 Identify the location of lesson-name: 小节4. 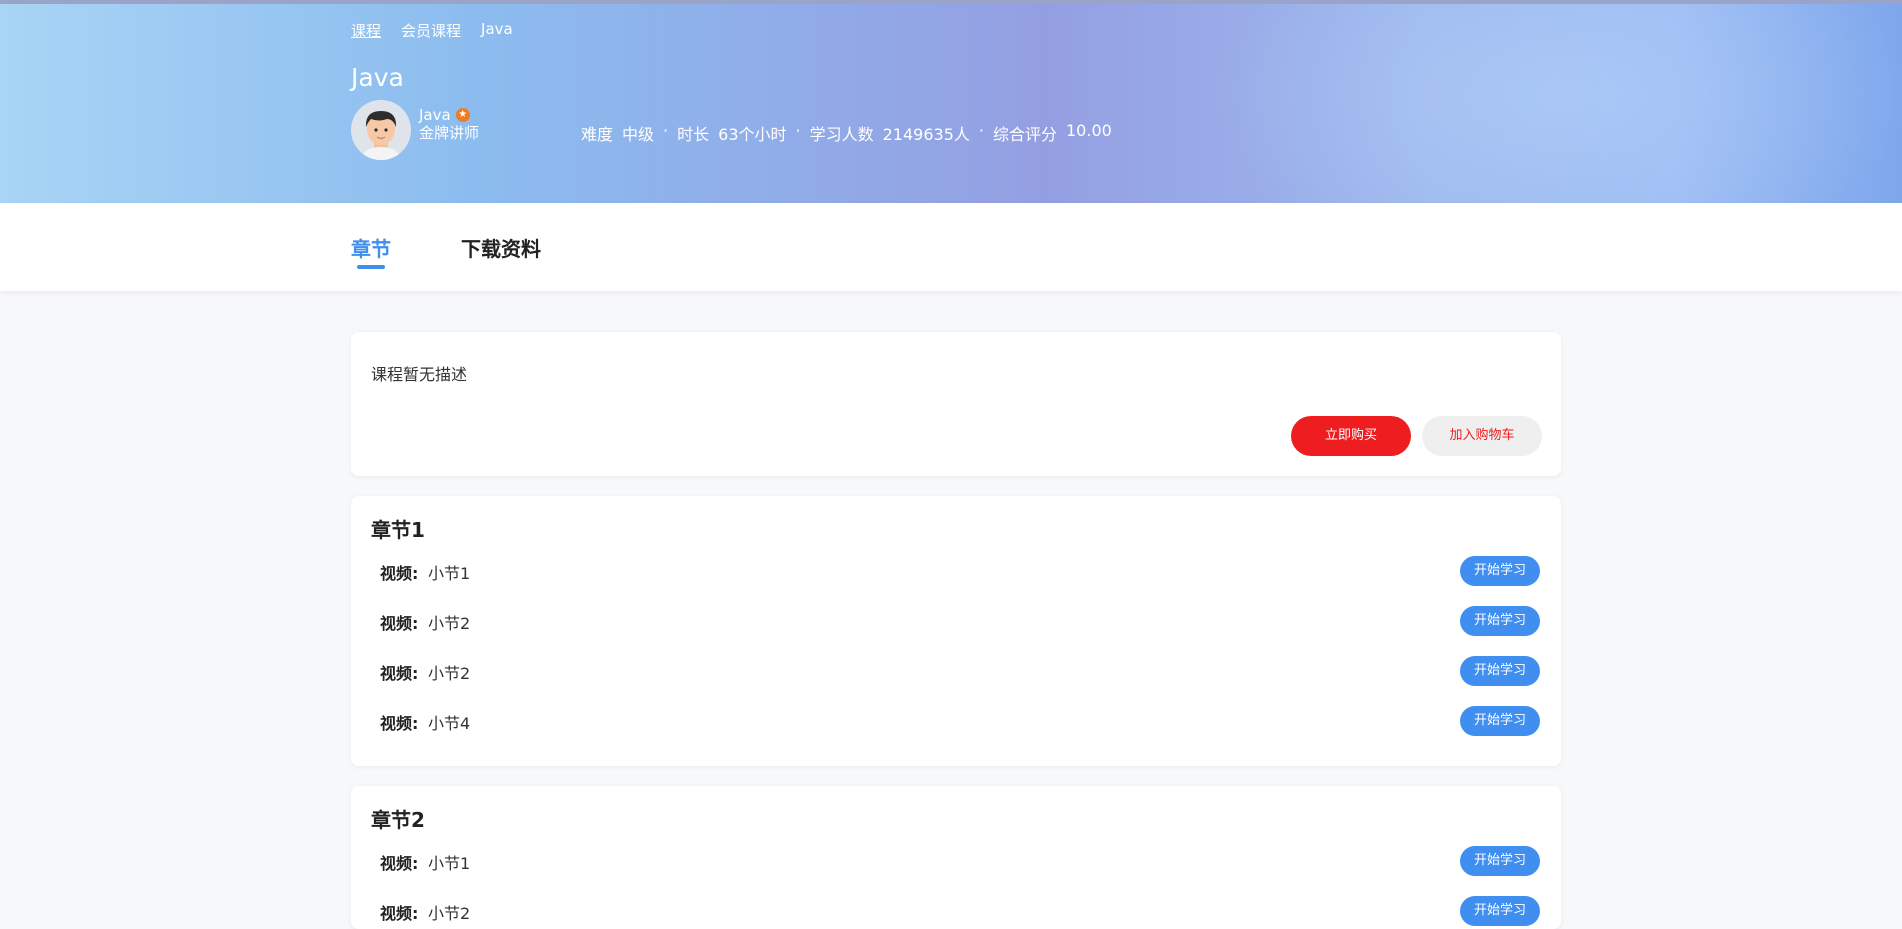
(449, 723).